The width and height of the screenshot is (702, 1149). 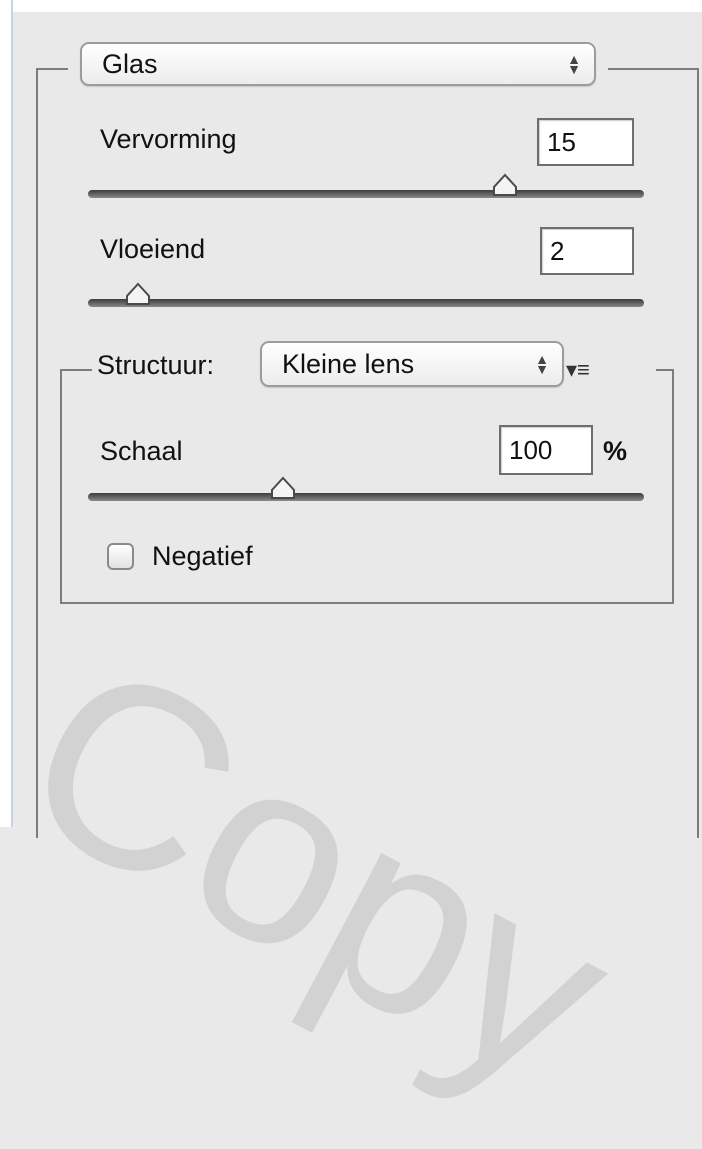 What do you see at coordinates (168, 139) in the screenshot?
I see `distortion-label: Vervorming` at bounding box center [168, 139].